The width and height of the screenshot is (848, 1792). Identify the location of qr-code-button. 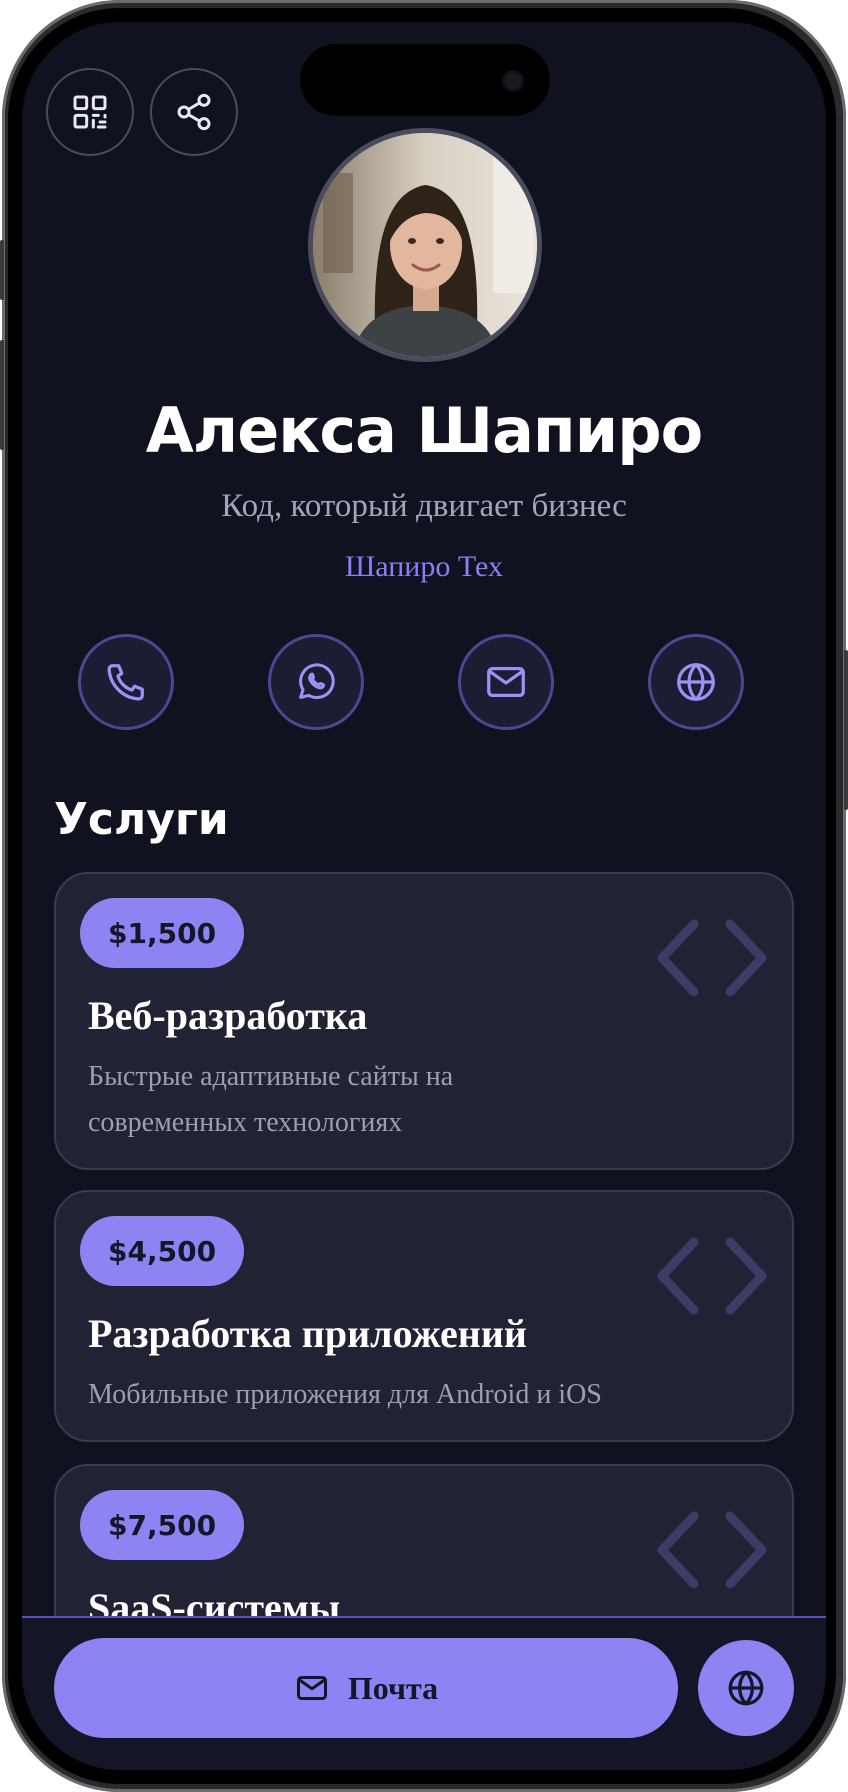
(90, 112).